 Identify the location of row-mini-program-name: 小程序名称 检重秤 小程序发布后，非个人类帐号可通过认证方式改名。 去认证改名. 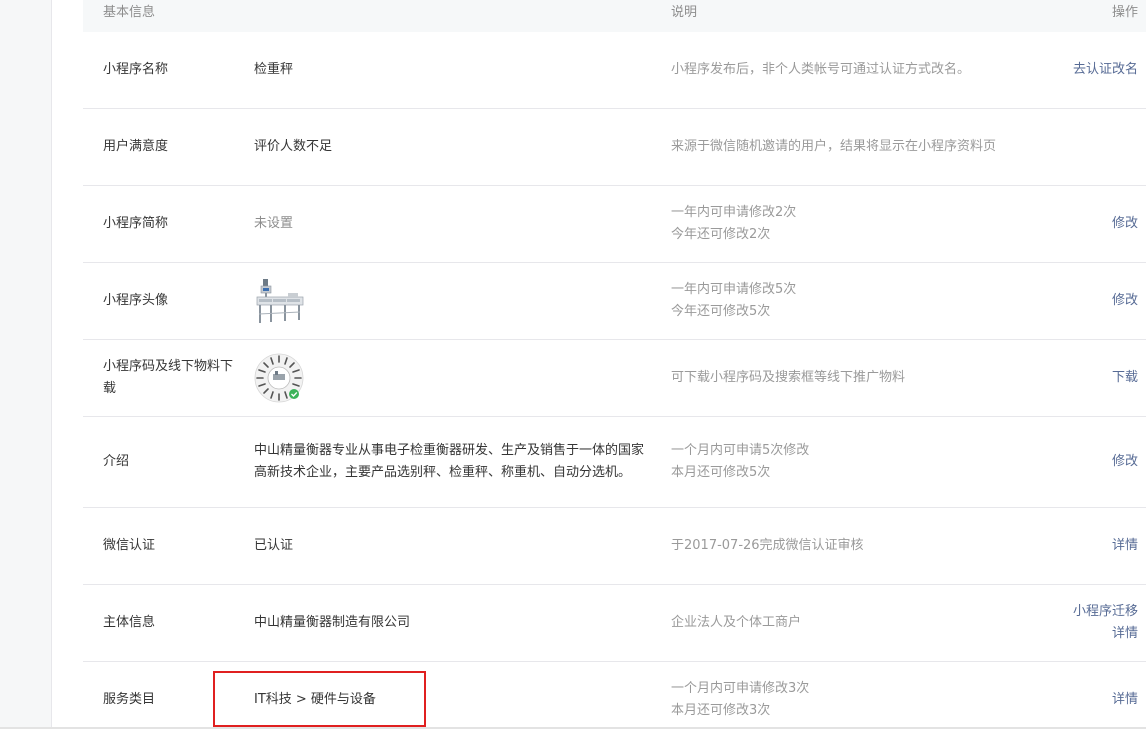
(614, 70).